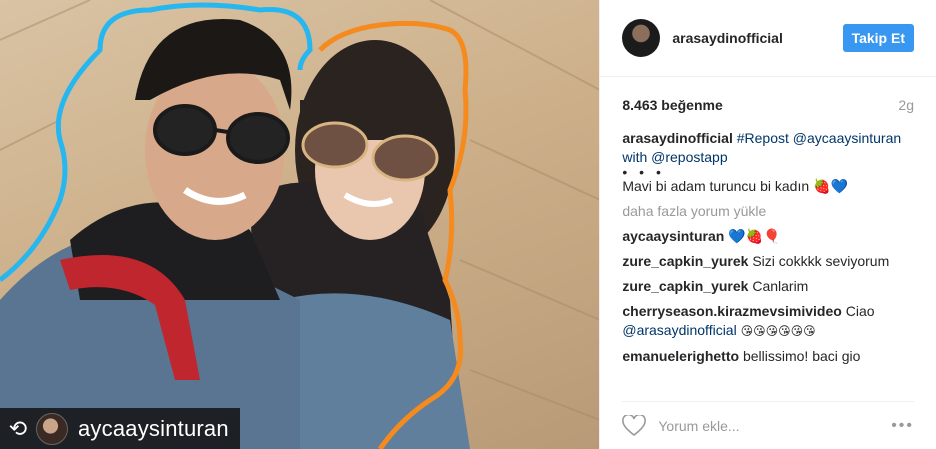 The image size is (936, 449). I want to click on comment: emanuelerighetto bellissimo! baci gio, so click(768, 356).